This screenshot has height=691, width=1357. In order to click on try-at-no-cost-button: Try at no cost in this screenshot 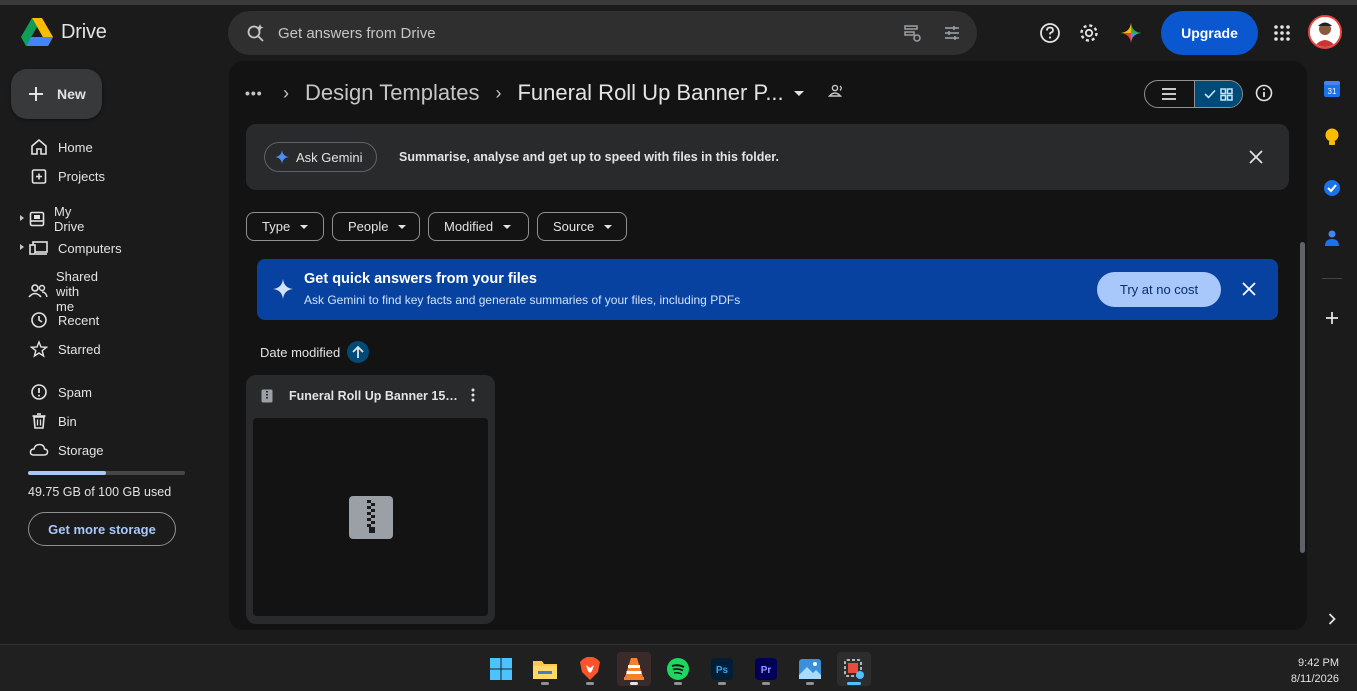, I will do `click(1159, 289)`.